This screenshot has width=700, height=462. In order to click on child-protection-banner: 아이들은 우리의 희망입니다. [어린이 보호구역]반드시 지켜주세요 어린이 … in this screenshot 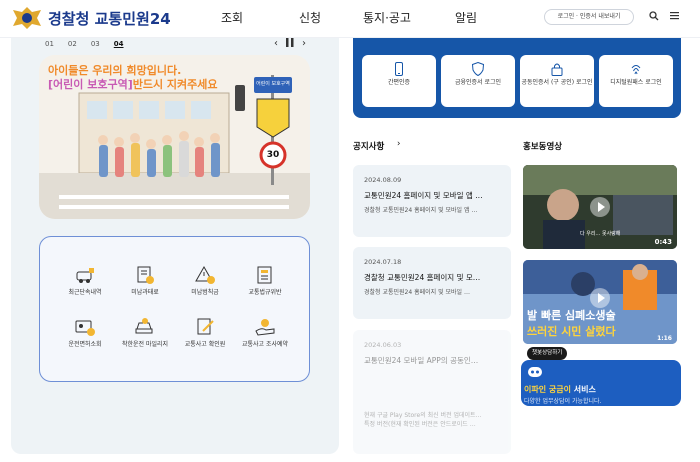, I will do `click(174, 137)`.